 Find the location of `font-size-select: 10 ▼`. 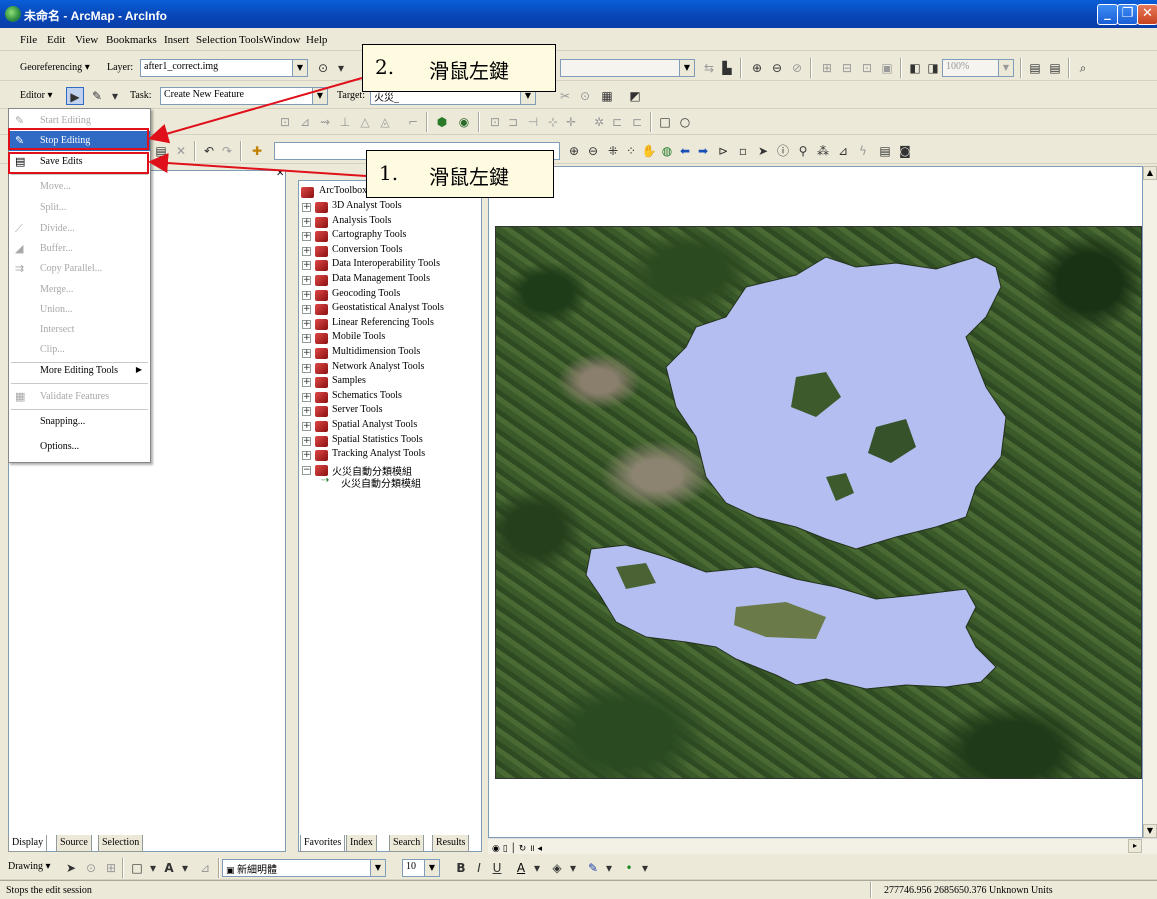

font-size-select: 10 ▼ is located at coordinates (421, 868).